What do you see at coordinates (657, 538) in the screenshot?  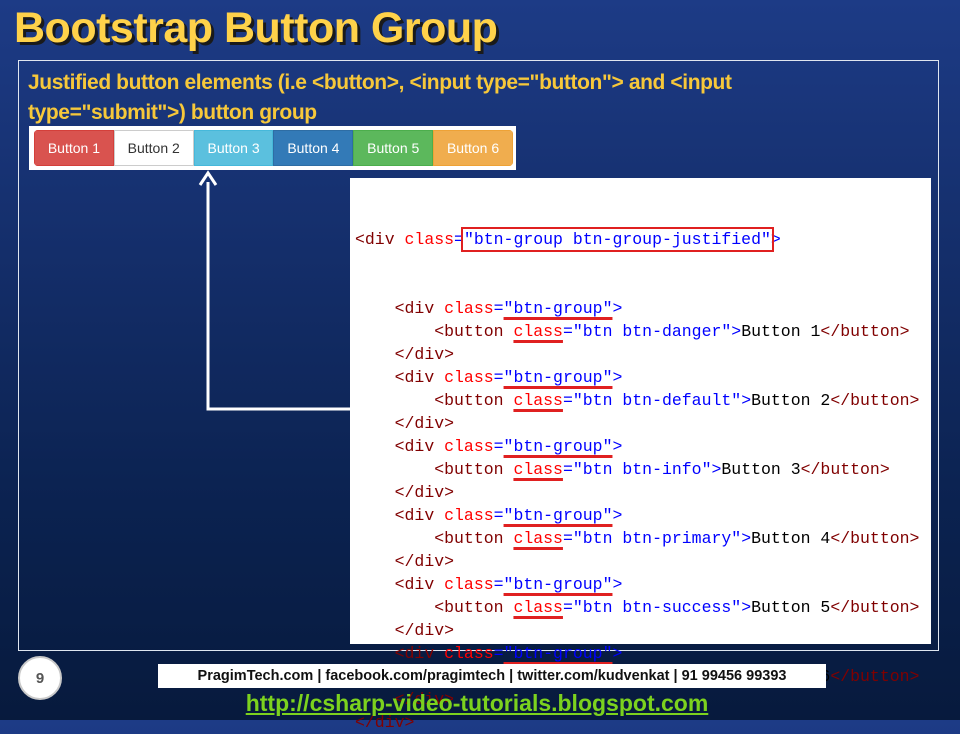 I see `code-button-class-value: "btn btn-primary"` at bounding box center [657, 538].